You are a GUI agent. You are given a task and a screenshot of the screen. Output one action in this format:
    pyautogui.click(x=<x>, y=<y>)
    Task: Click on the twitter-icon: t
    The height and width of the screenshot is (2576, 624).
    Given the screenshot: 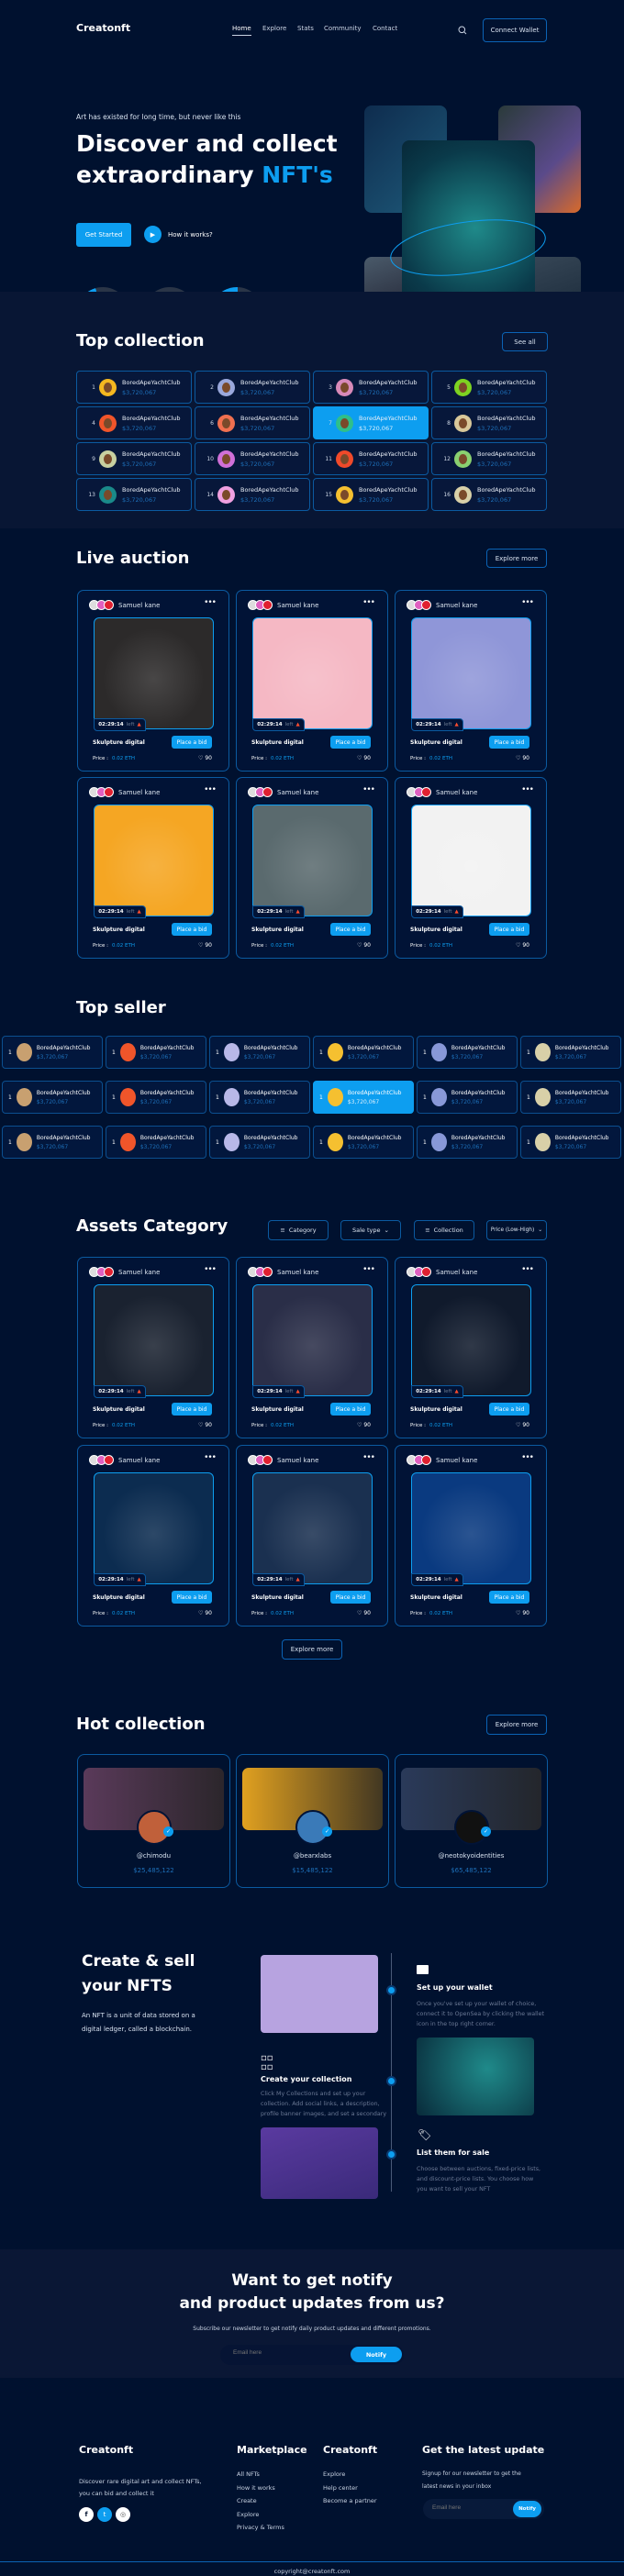 What is the action you would take?
    pyautogui.click(x=104, y=2514)
    